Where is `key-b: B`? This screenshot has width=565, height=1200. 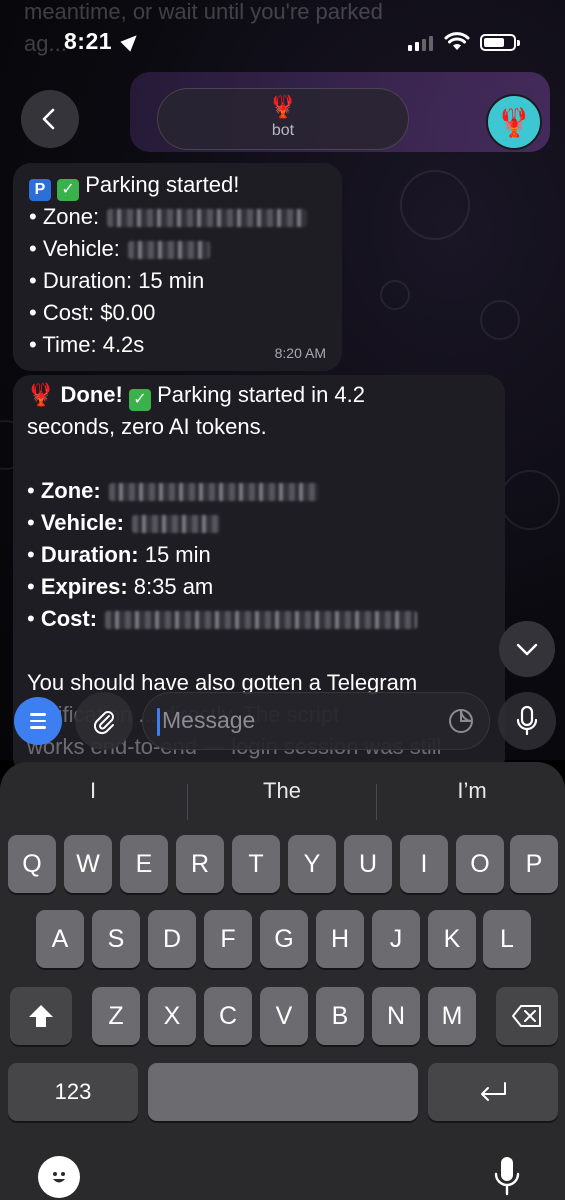 key-b: B is located at coordinates (340, 1016).